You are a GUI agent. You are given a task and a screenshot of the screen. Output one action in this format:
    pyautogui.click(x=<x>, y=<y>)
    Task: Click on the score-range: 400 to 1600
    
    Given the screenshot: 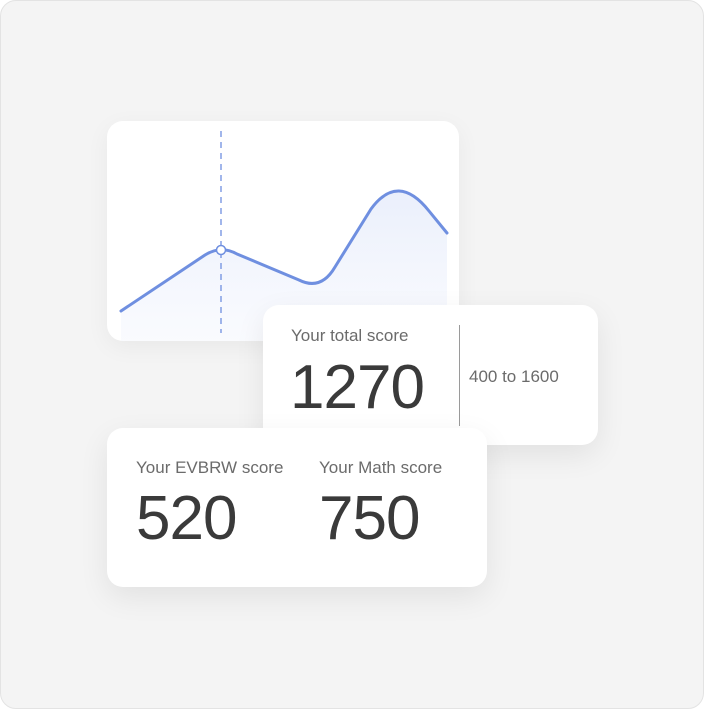 What is the action you would take?
    pyautogui.click(x=514, y=376)
    